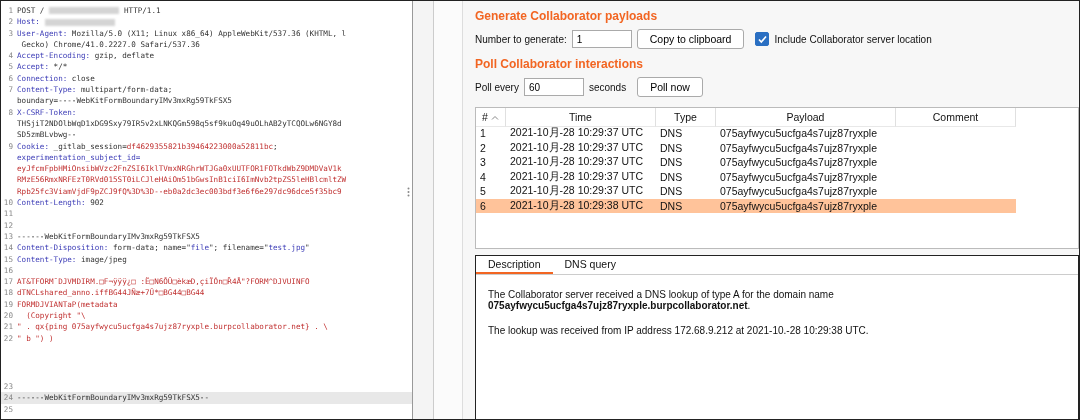 This screenshot has width=1080, height=420. I want to click on column-header: Payload, so click(806, 117).